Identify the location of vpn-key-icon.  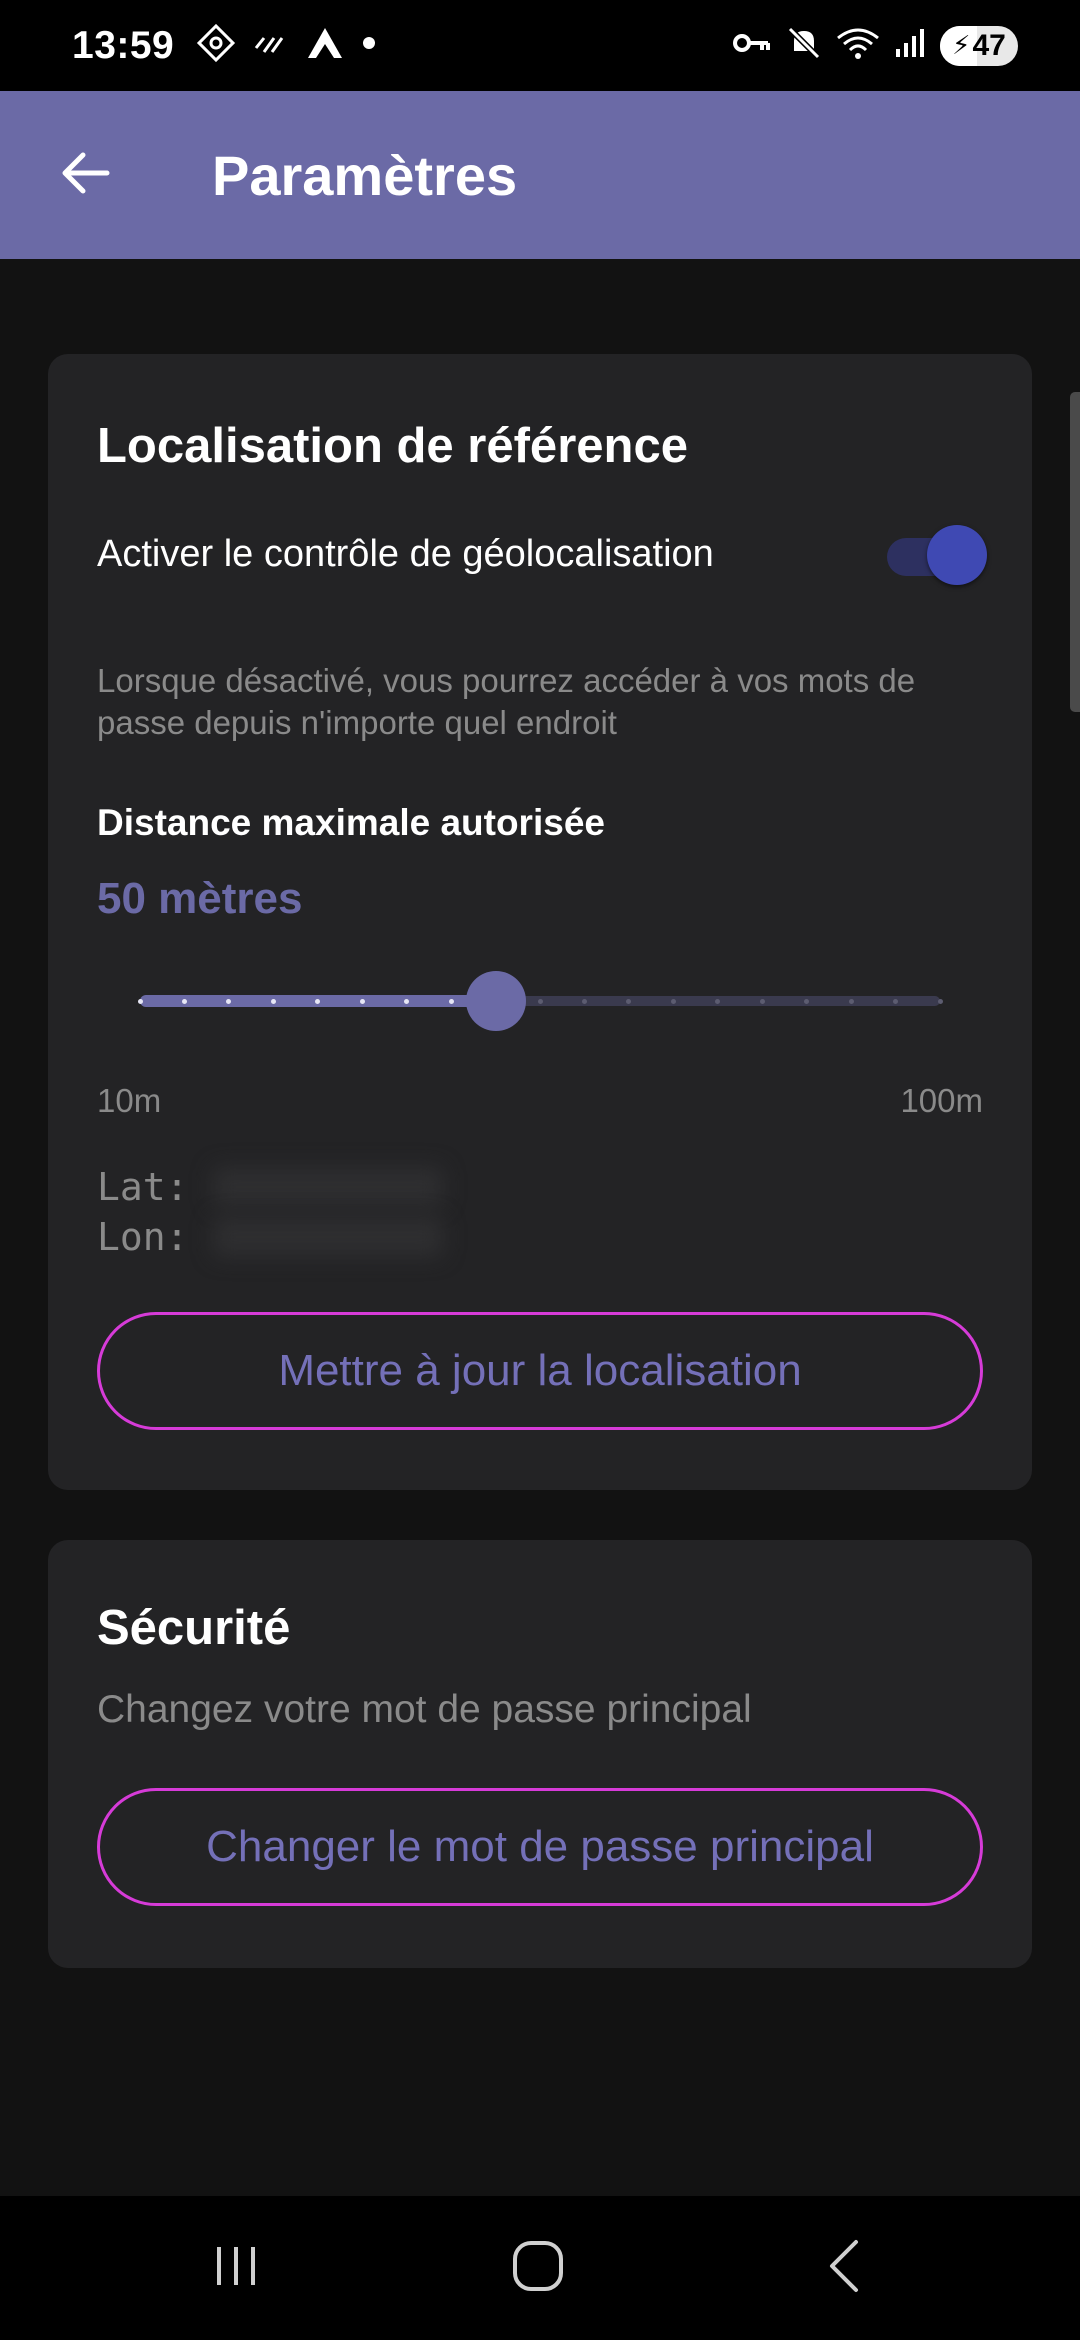
(752, 45).